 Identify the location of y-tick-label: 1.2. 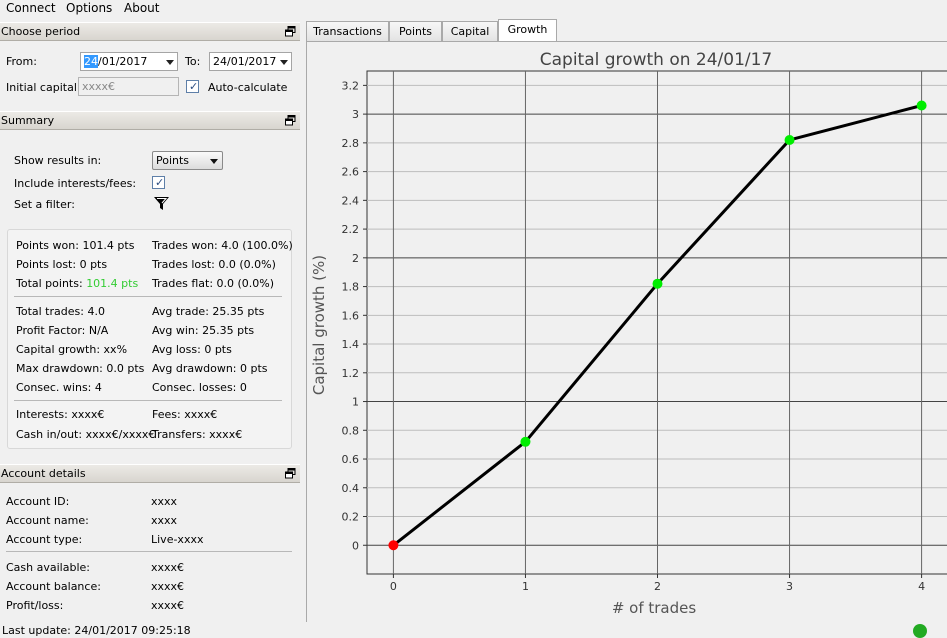
(351, 373).